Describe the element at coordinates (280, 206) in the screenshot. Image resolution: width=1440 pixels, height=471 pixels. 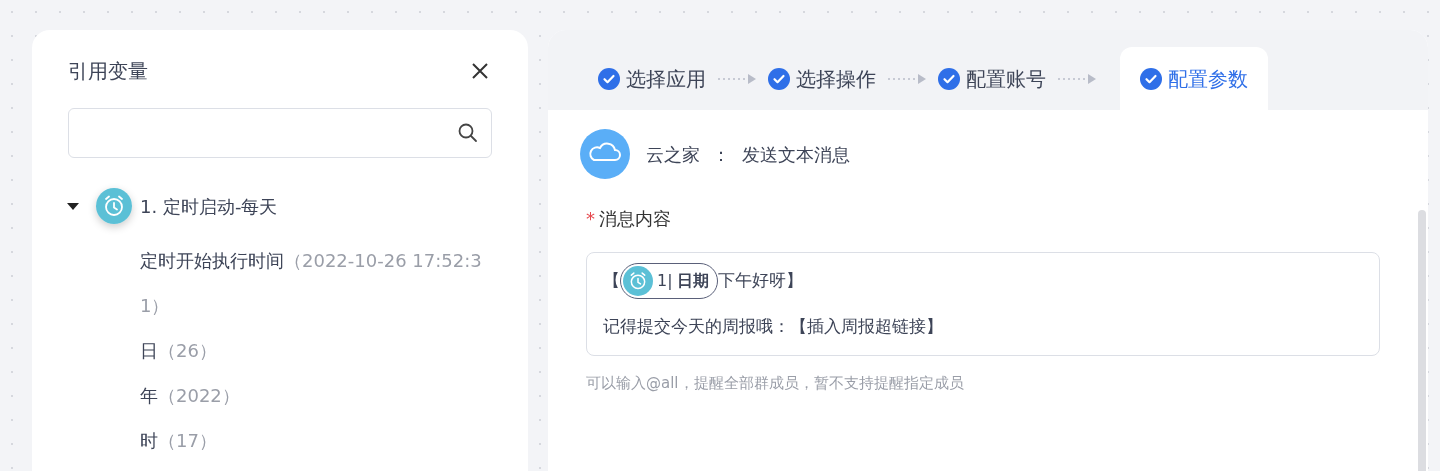
I see `tree-group: 1. 定时启动-每天` at that location.